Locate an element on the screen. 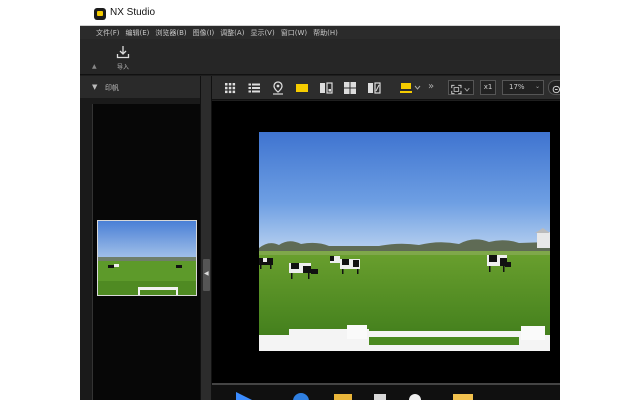 The width and height of the screenshot is (640, 400). import-toolbar: ▲ 导入 is located at coordinates (320, 57).